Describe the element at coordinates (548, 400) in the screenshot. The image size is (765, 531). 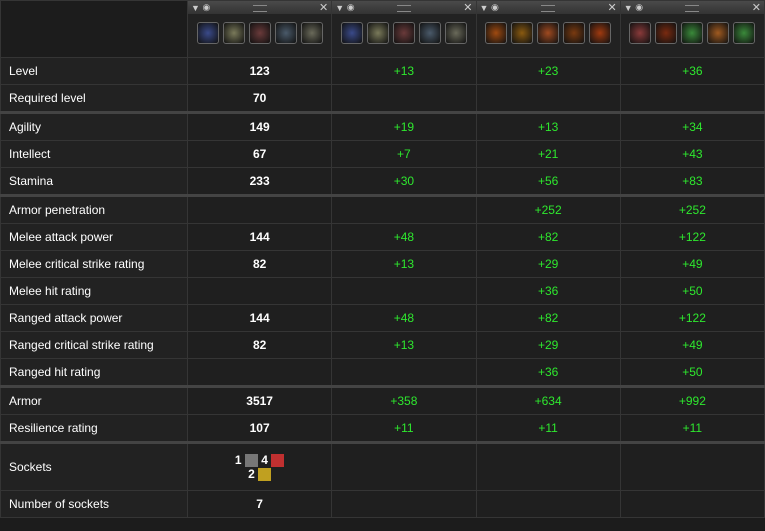
I see `stat-value: +634` at that location.